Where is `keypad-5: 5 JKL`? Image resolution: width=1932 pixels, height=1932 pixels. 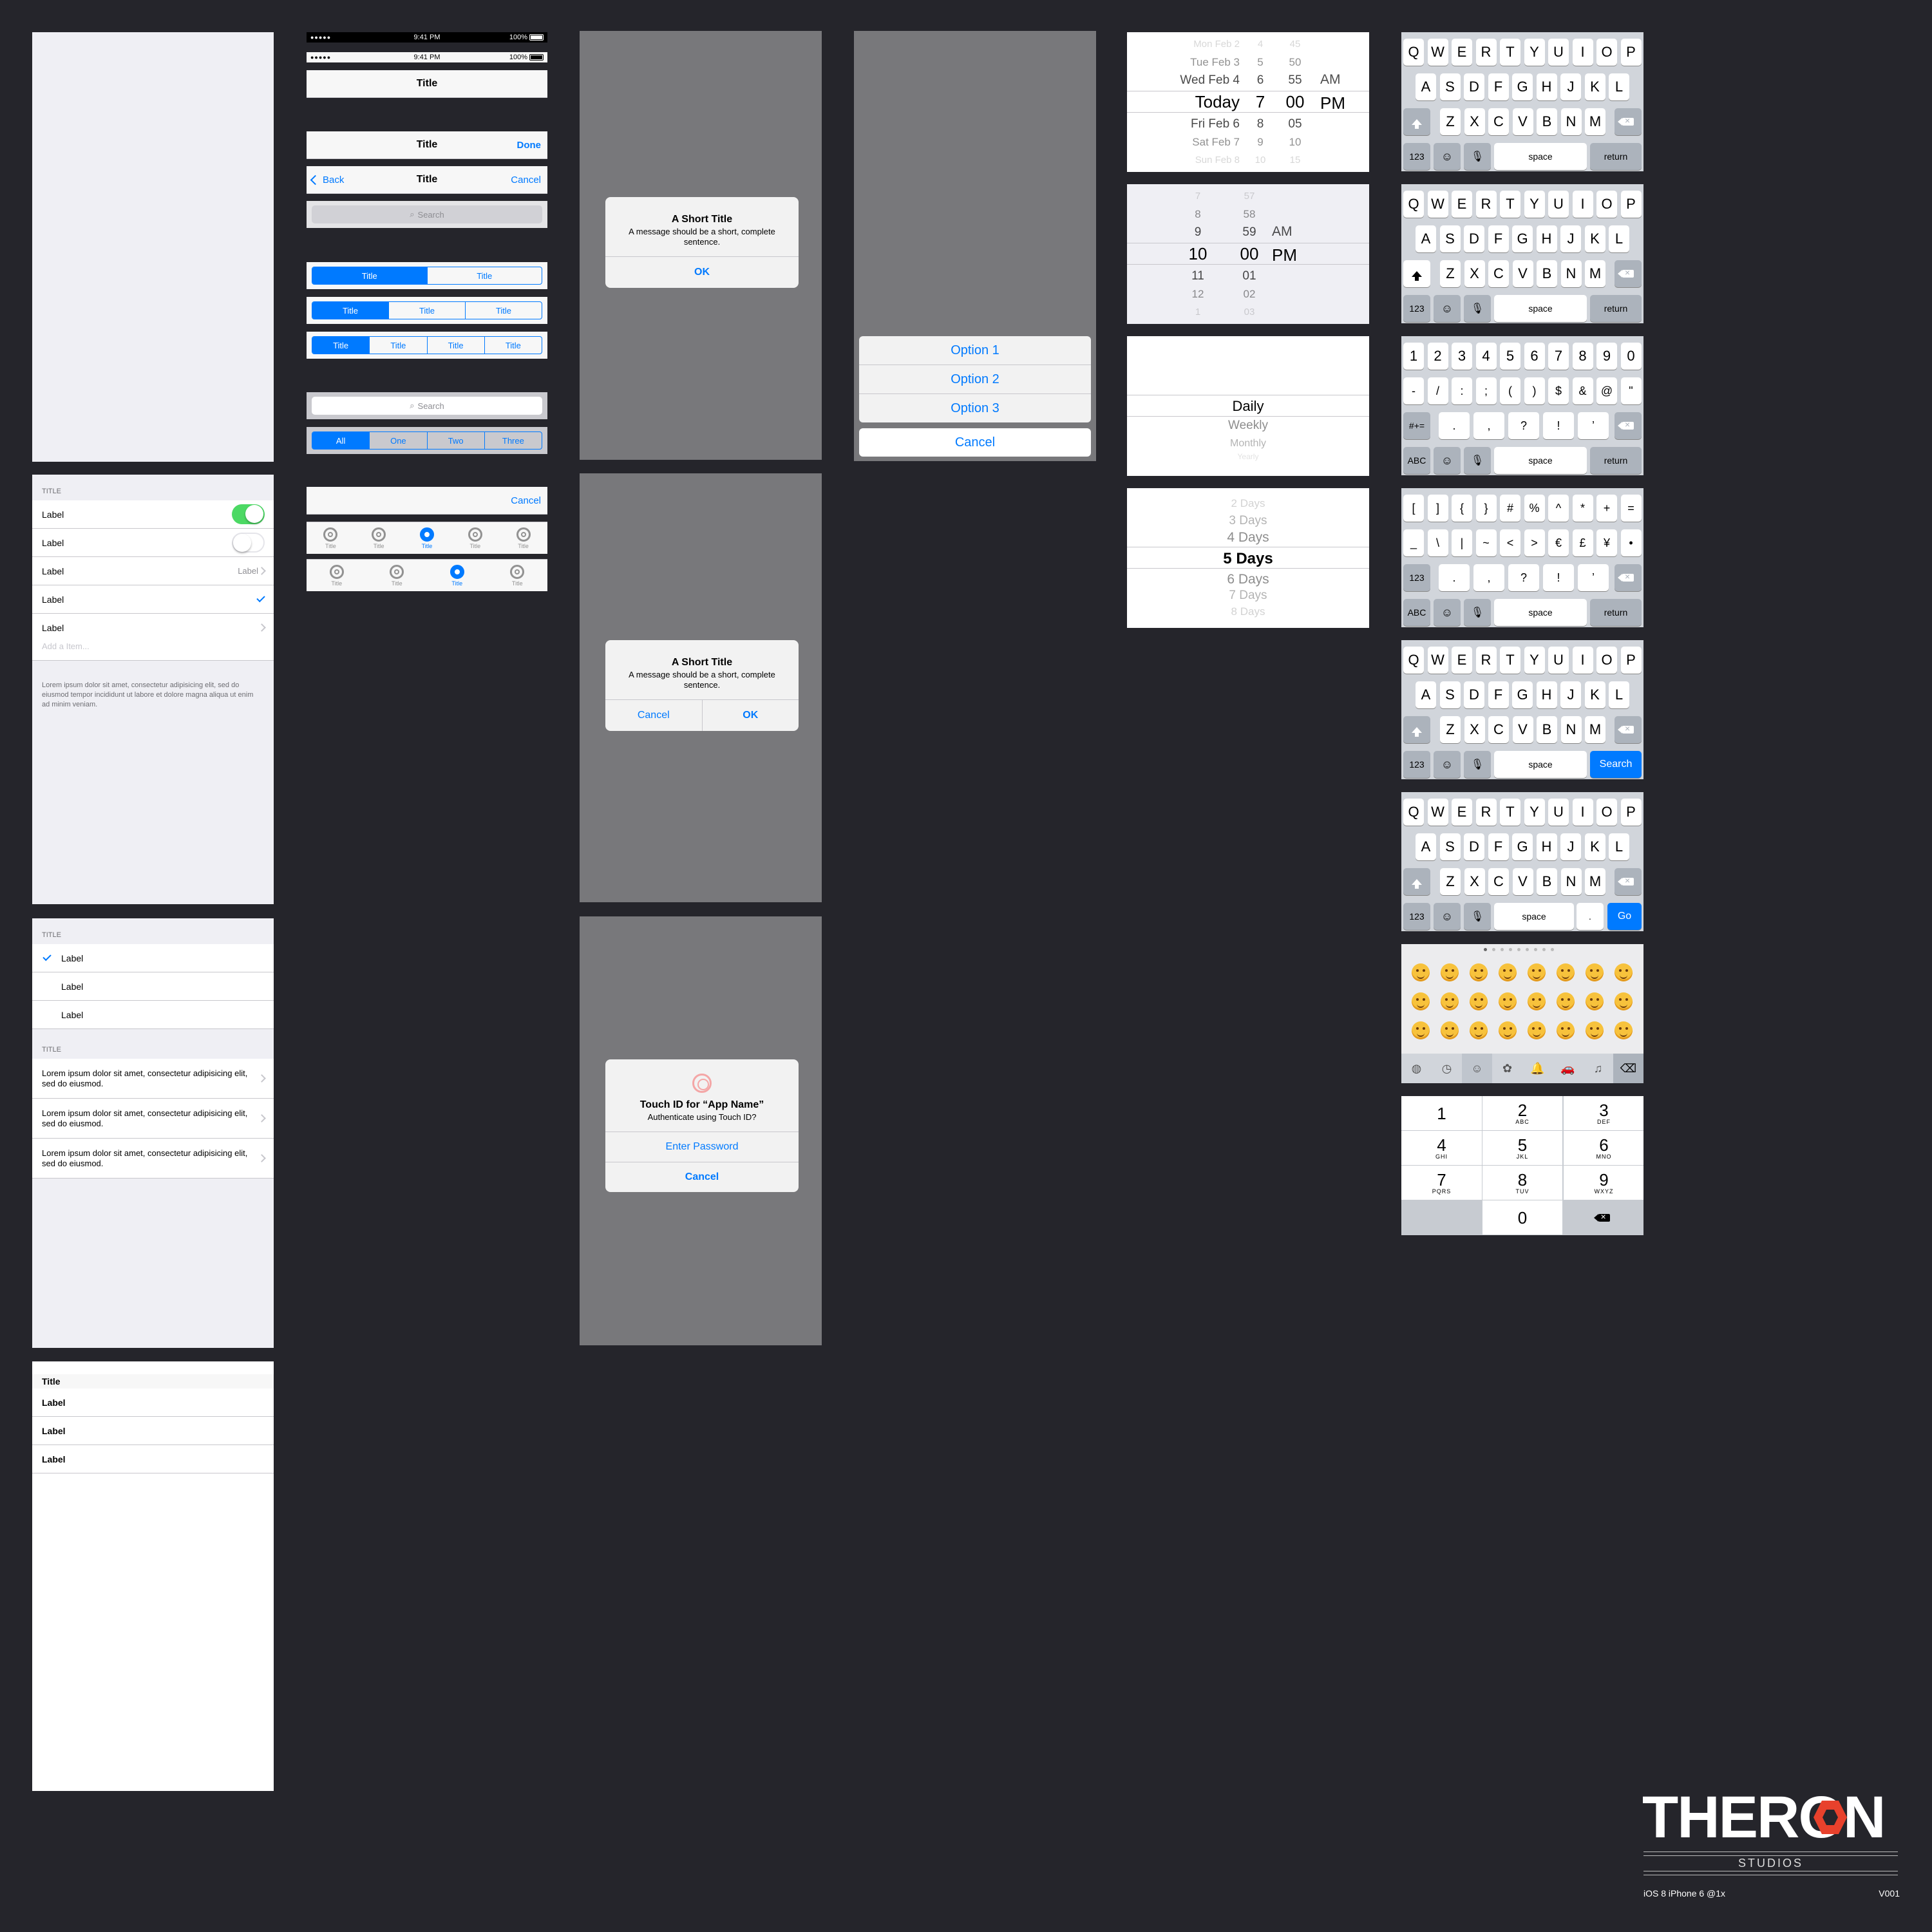
keypad-5: 5 JKL is located at coordinates (1522, 1148).